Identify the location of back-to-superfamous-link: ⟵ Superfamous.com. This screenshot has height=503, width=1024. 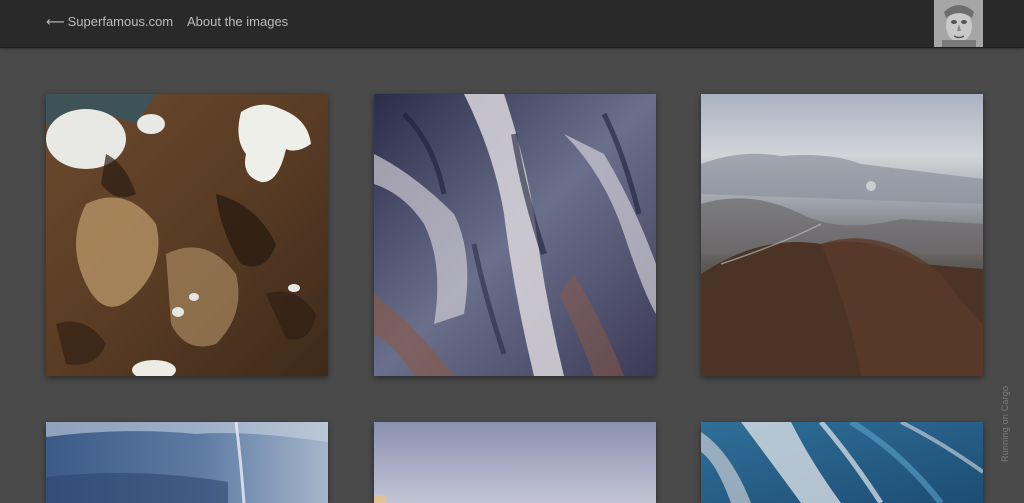
(109, 22).